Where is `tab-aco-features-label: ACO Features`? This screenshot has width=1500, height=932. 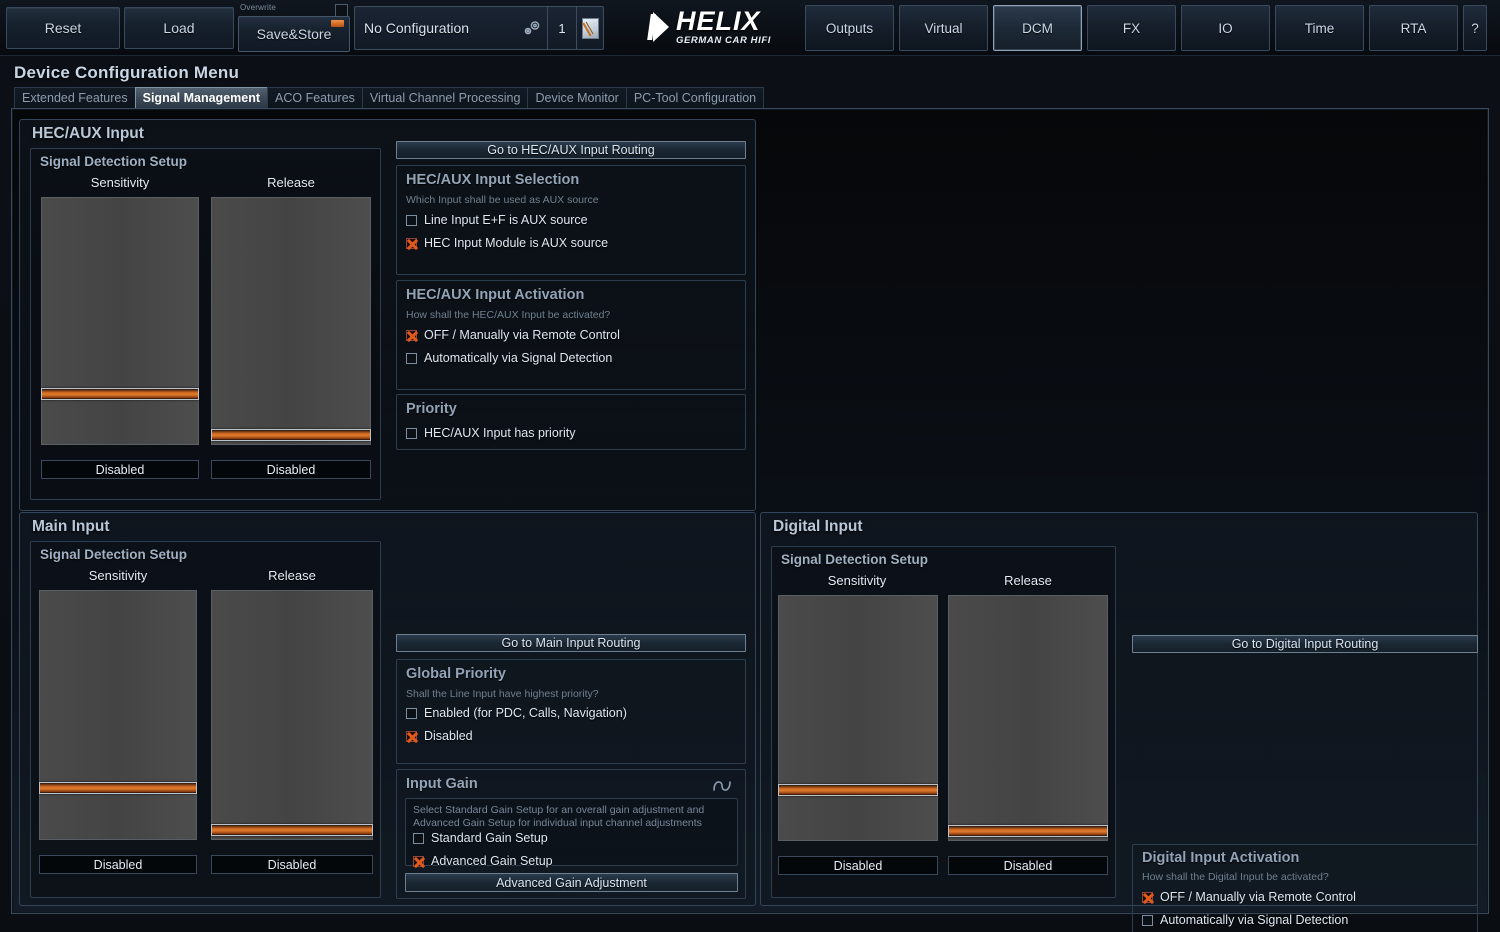 tab-aco-features-label: ACO Features is located at coordinates (315, 98).